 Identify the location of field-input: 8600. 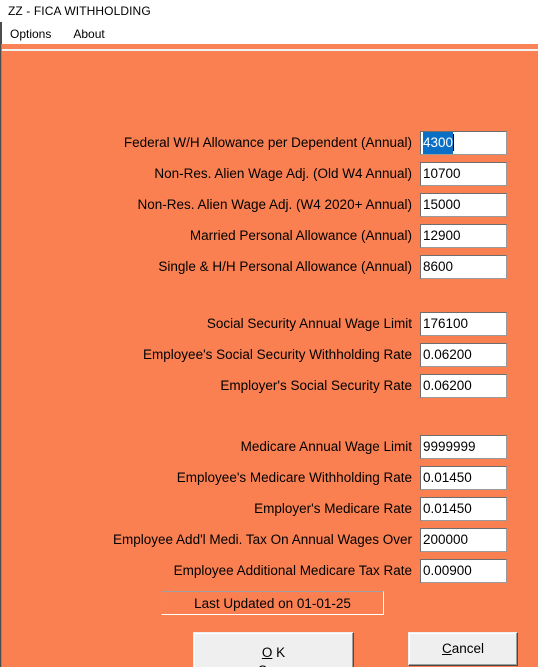
(463, 266).